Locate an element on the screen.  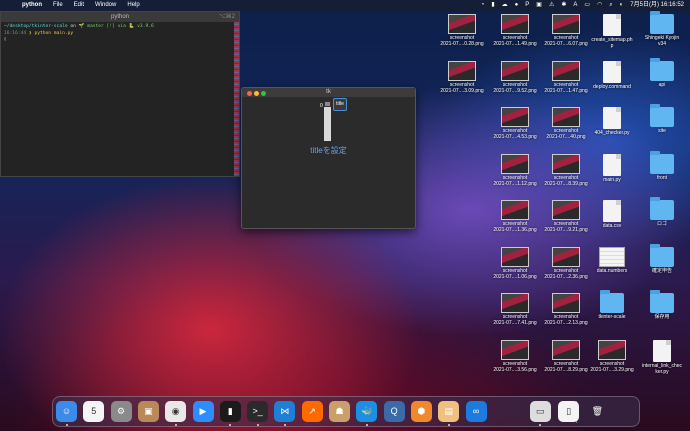
prompt-branch: 🌱 master [!] via 🐍 v3.9.6 is located at coordinates (116, 26).